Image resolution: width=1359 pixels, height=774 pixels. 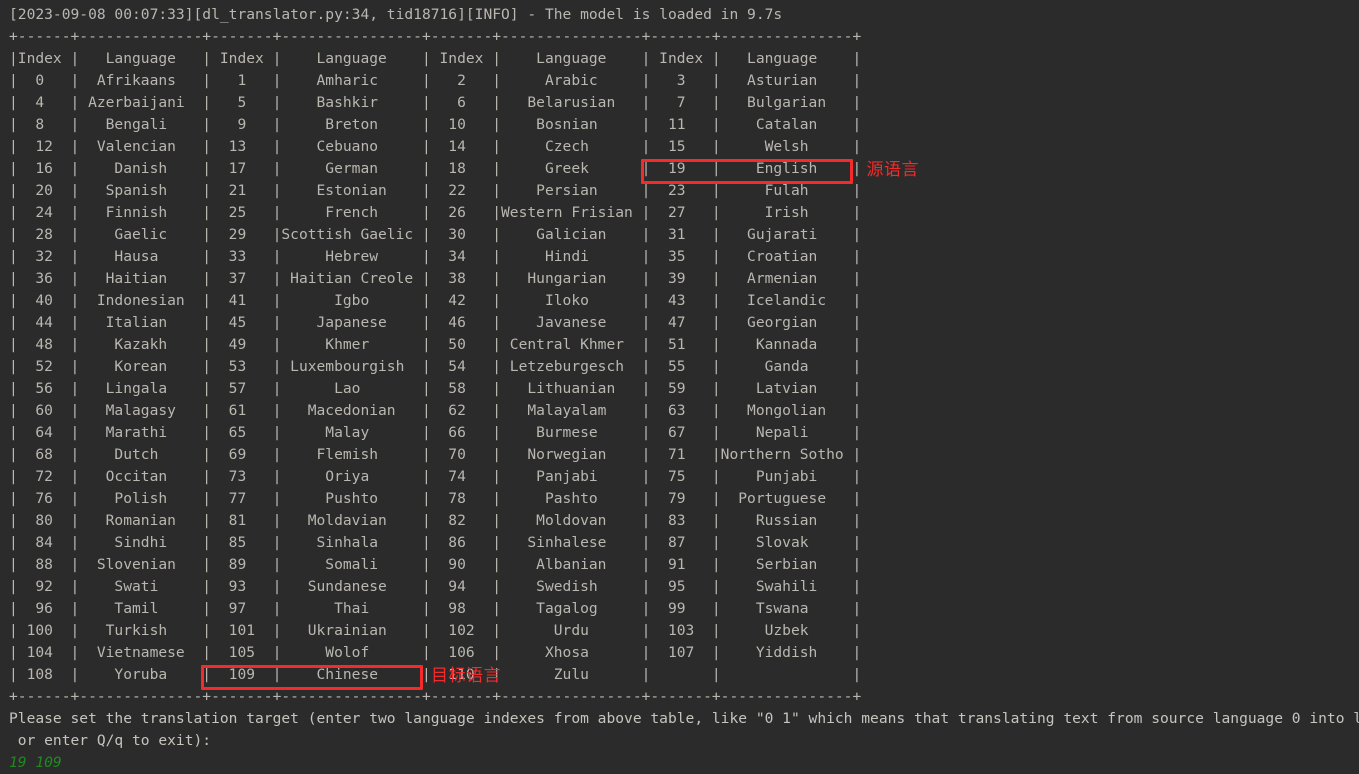 What do you see at coordinates (892, 170) in the screenshot?
I see `source-language-annotation: 源语言` at bounding box center [892, 170].